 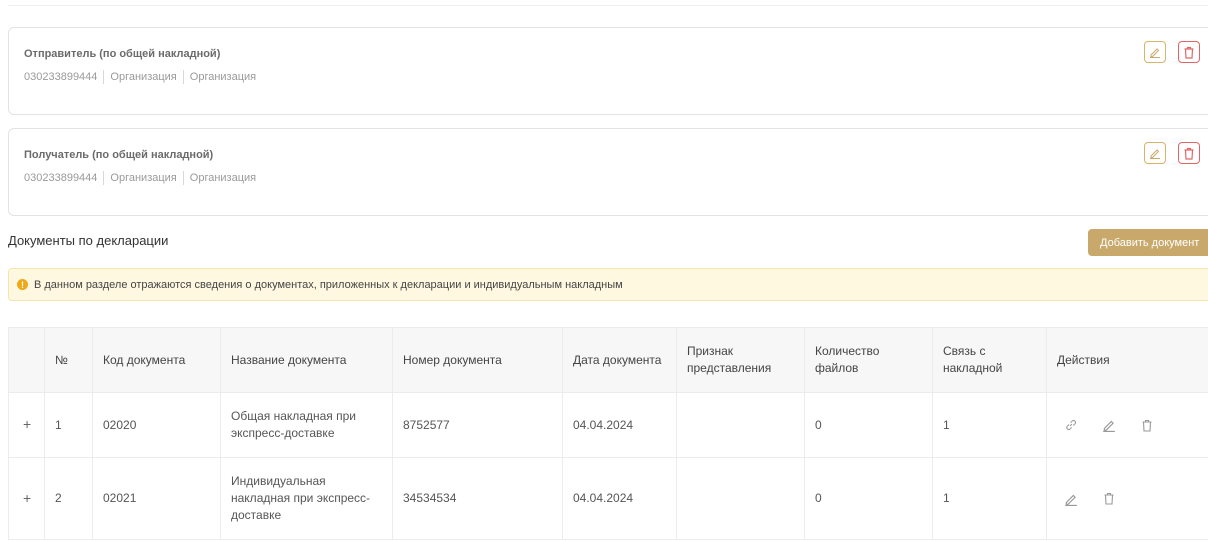 What do you see at coordinates (868, 360) in the screenshot?
I see `header-files: Количество файлов` at bounding box center [868, 360].